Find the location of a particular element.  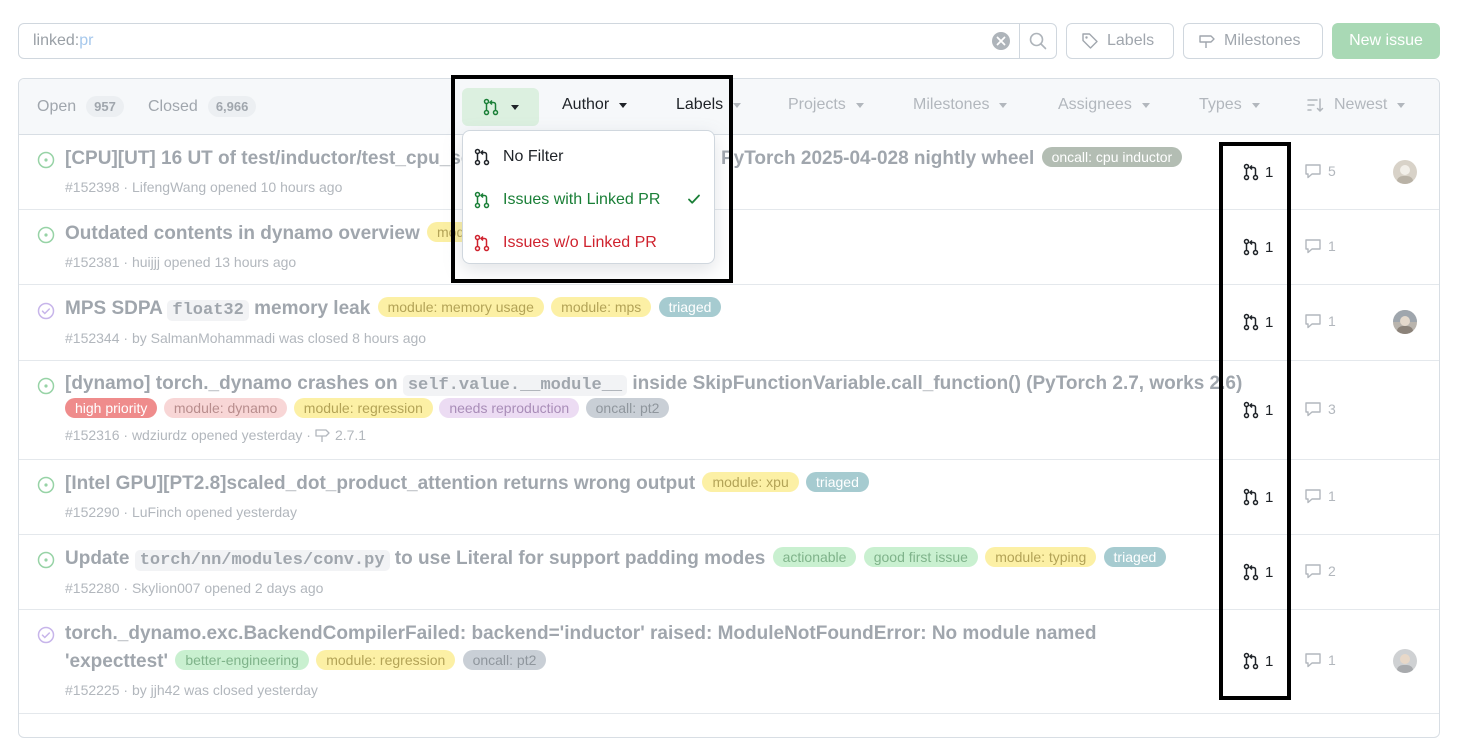

comment-count: 3 is located at coordinates (1320, 409).